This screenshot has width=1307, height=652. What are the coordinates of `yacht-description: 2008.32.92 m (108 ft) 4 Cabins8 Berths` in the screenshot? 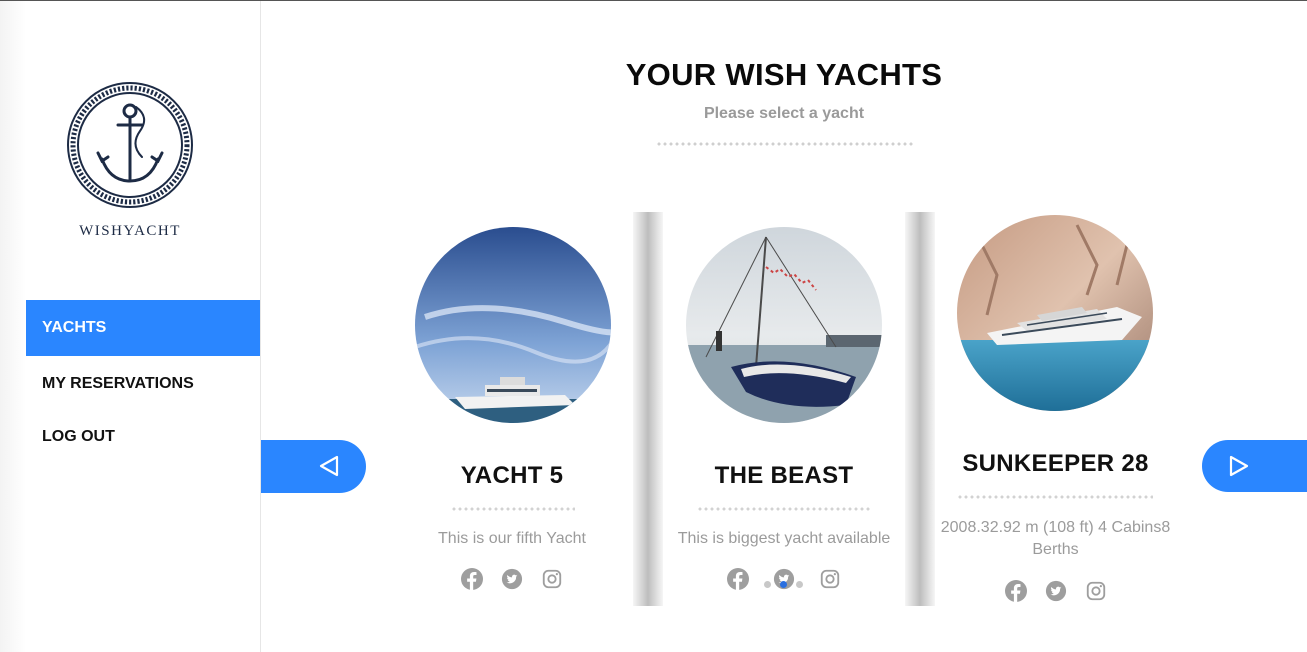 It's located at (1055, 538).